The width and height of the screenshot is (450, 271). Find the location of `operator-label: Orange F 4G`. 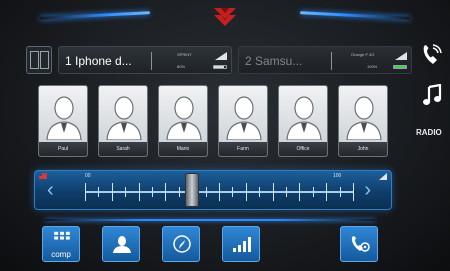

operator-label: Orange F 4G is located at coordinates (363, 54).